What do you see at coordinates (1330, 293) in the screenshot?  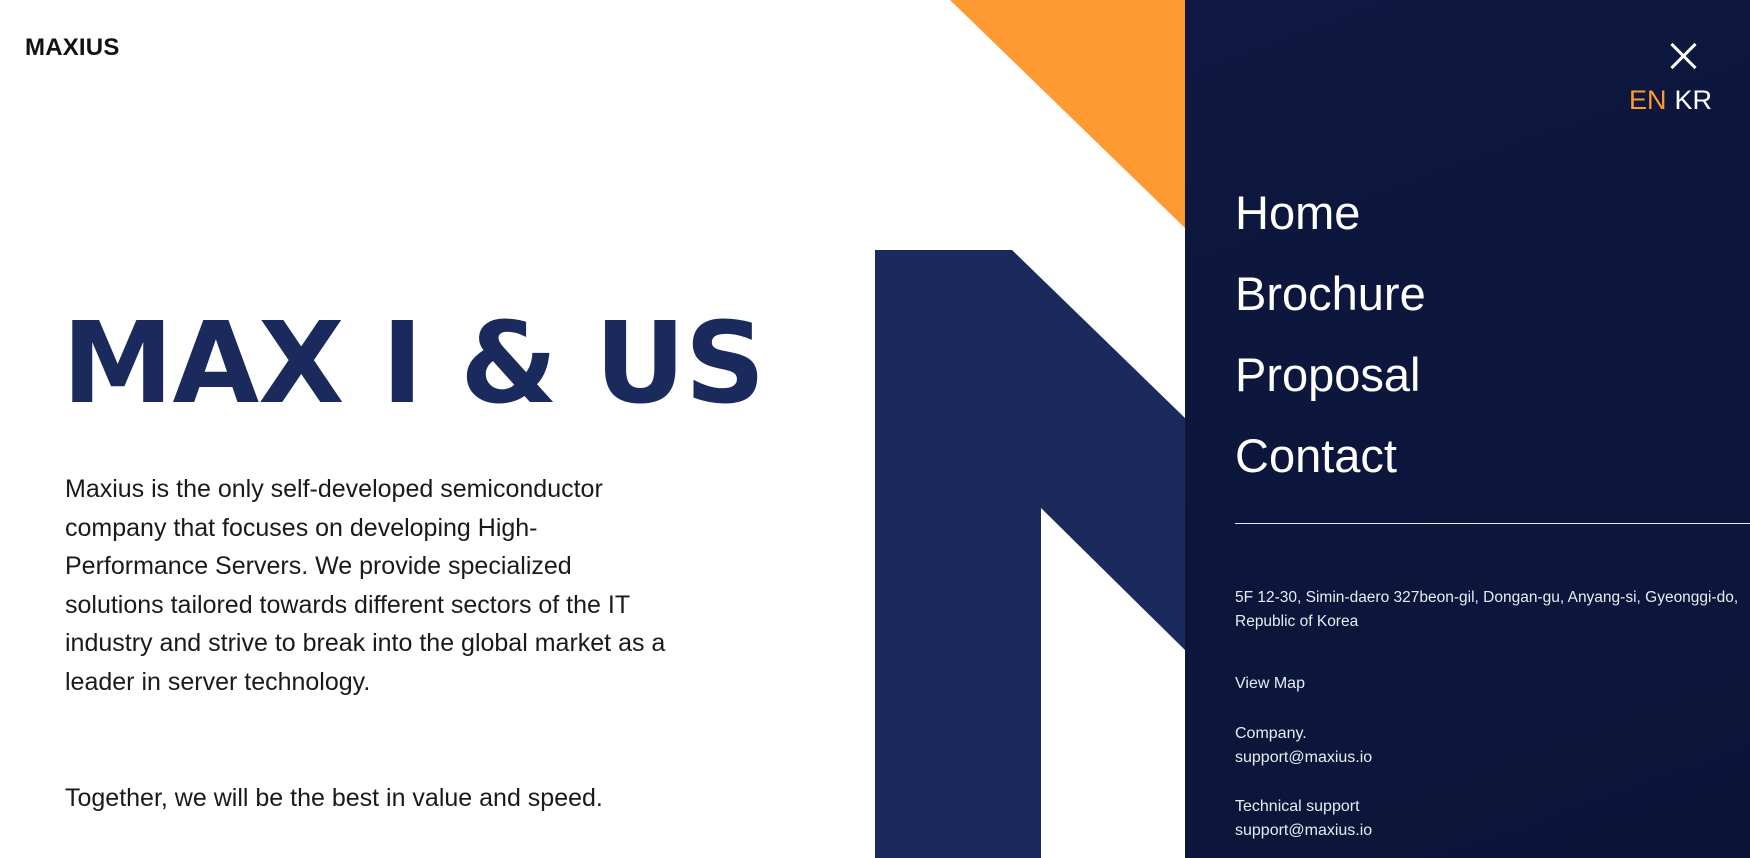 I see `nav-item-brochure: Brochure` at bounding box center [1330, 293].